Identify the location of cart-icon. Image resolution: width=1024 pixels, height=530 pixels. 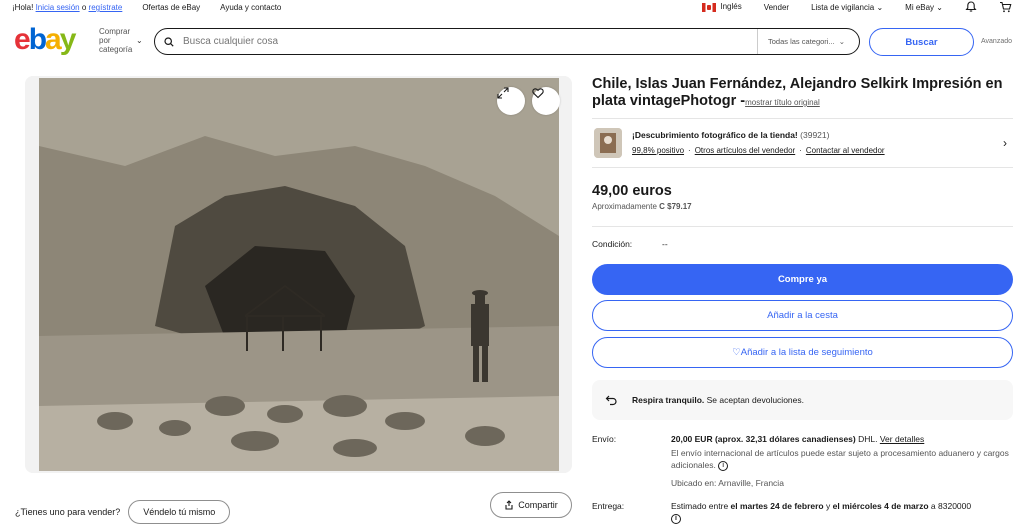
(1005, 7).